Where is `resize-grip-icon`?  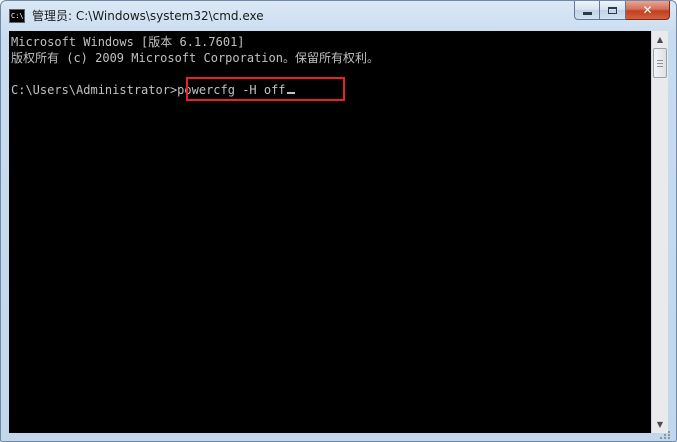
resize-grip-icon is located at coordinates (665, 435).